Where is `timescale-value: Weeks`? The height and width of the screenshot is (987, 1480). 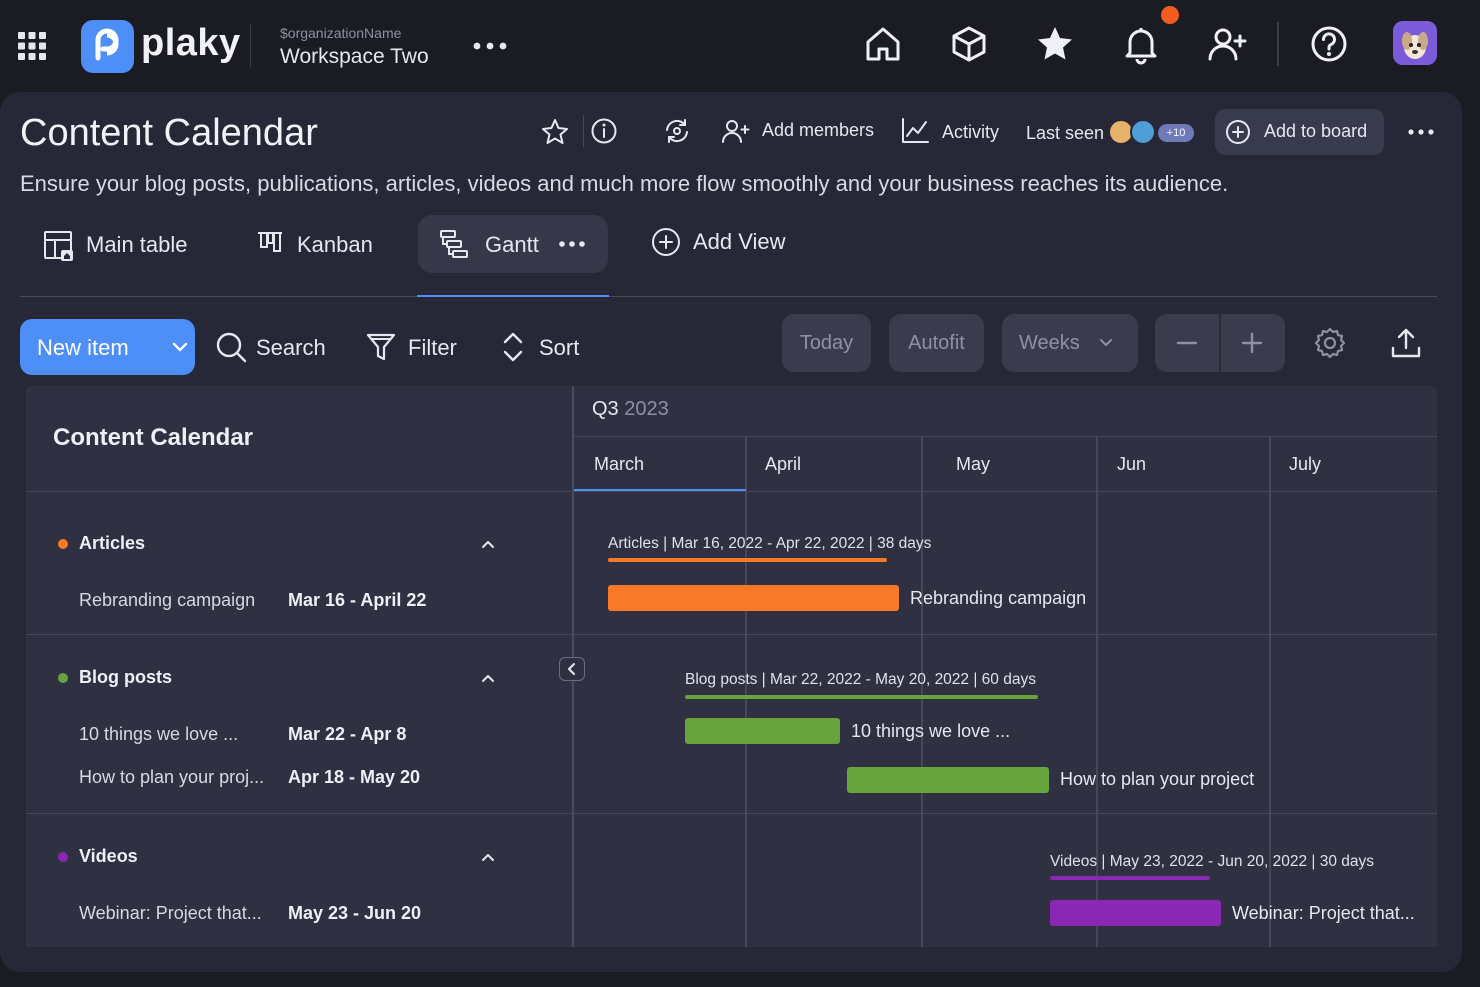
timescale-value: Weeks is located at coordinates (1049, 343).